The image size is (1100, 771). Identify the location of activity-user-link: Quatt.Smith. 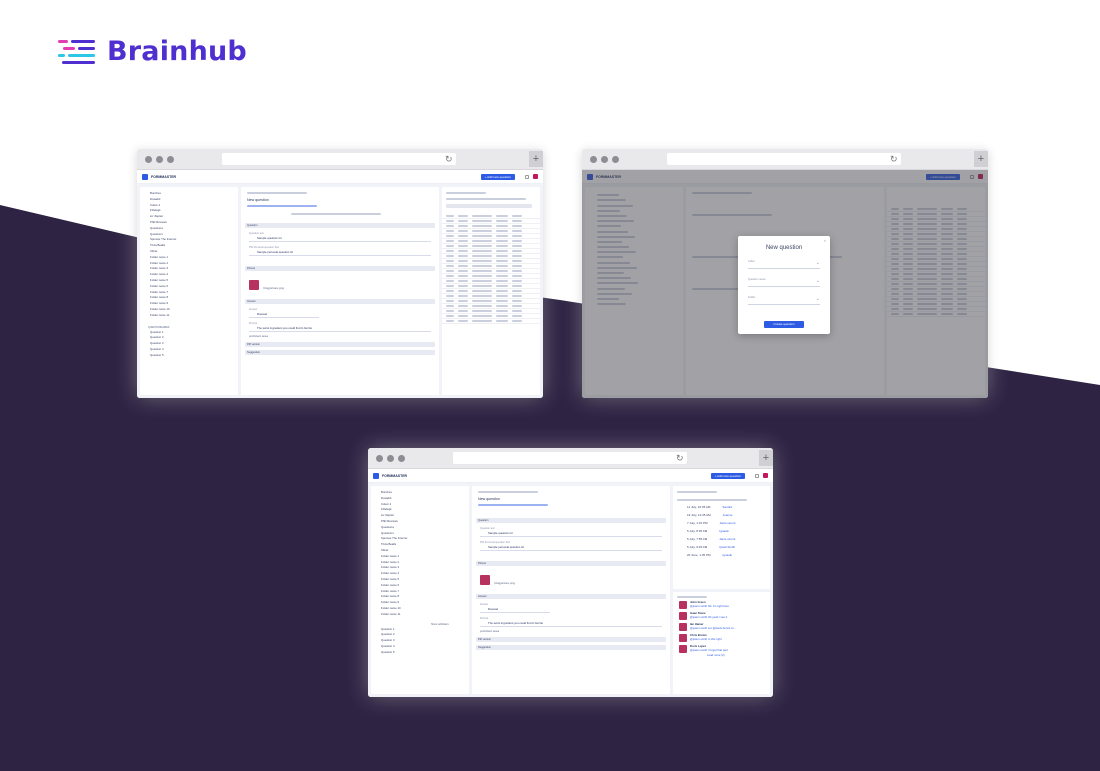
(727, 547).